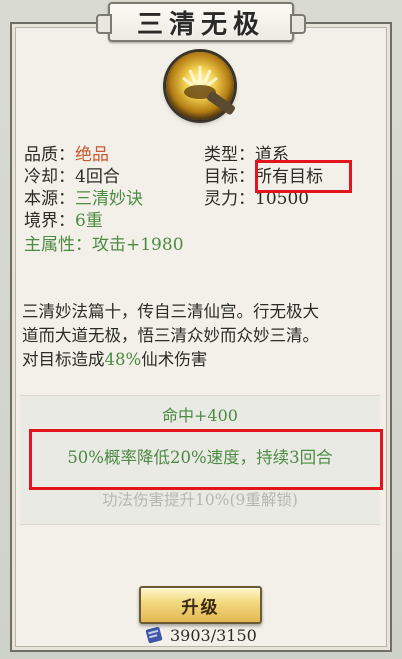 Image resolution: width=402 pixels, height=659 pixels. I want to click on attr-spirit-value: 10500, so click(282, 199).